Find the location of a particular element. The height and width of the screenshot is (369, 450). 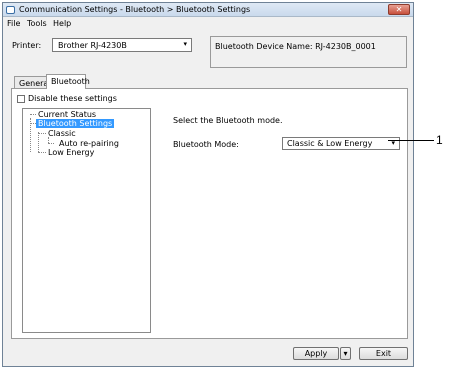

tab-bluetooth: Bluetooth is located at coordinates (68, 81).